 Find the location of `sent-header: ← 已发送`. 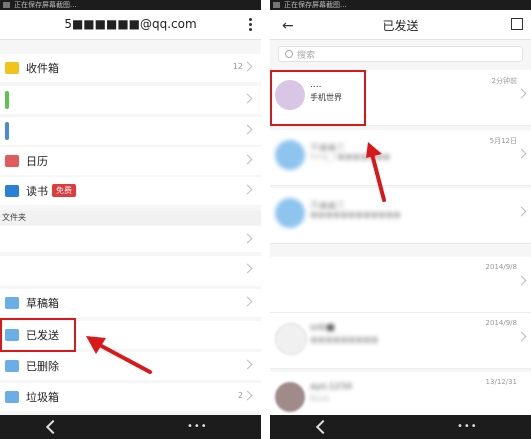

sent-header: ← 已发送 is located at coordinates (400, 25).